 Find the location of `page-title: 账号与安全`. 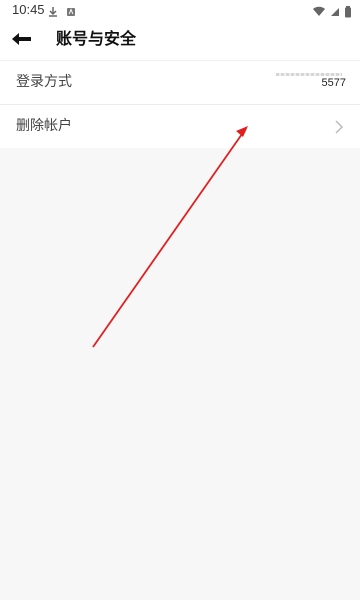

page-title: 账号与安全 is located at coordinates (96, 38).